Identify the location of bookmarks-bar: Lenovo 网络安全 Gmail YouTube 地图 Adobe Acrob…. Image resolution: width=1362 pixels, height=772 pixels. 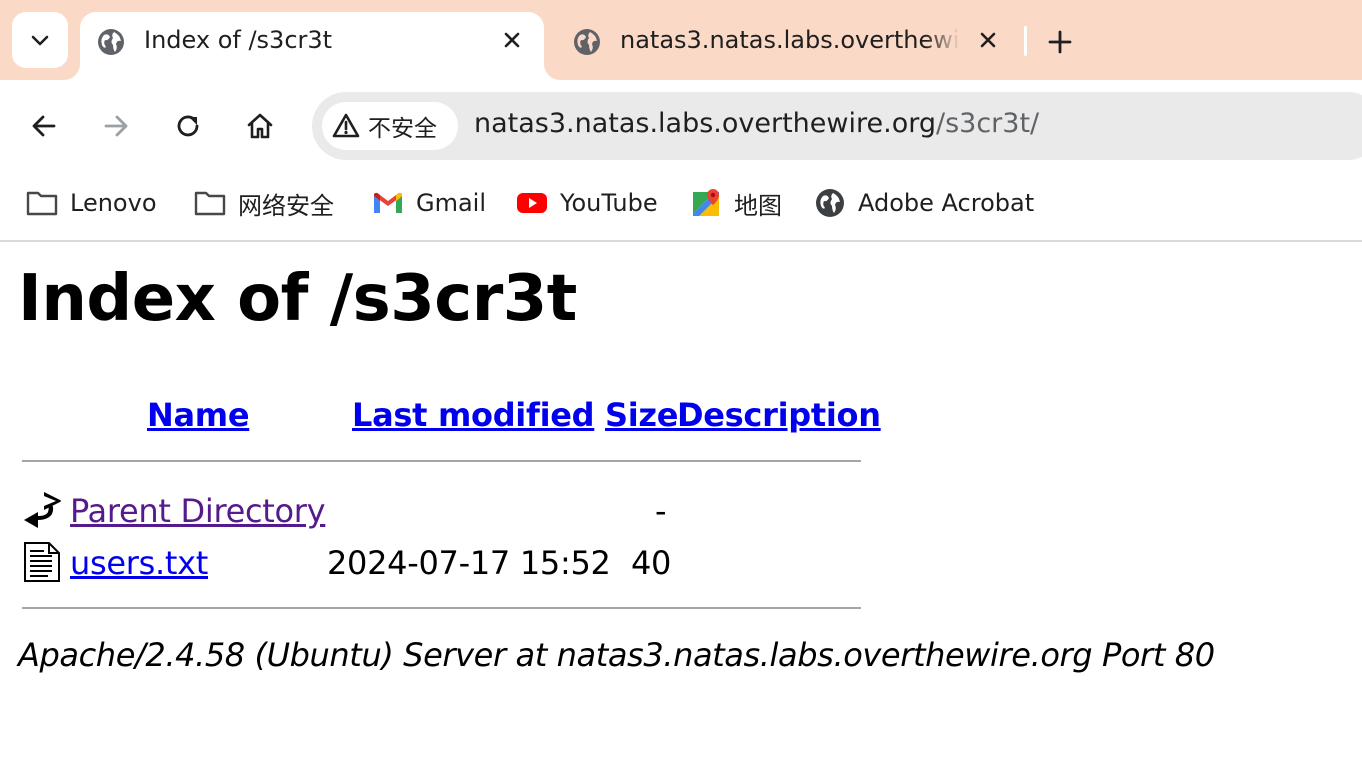
(681, 207).